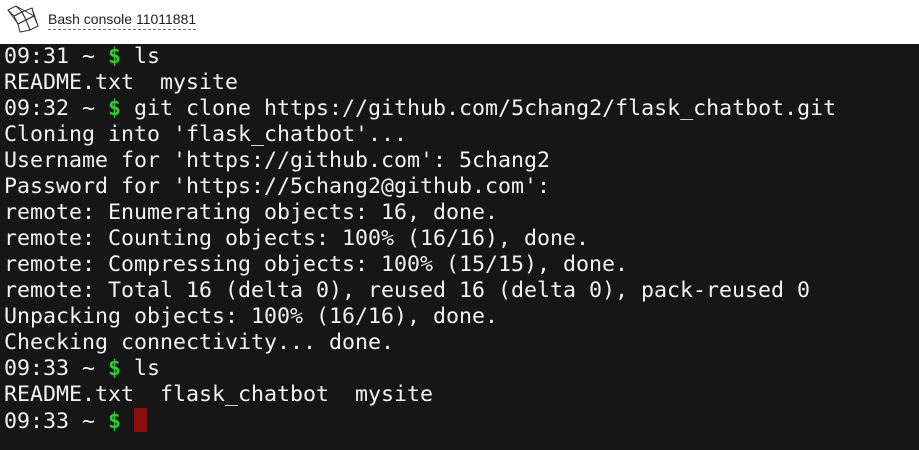  Describe the element at coordinates (121, 82) in the screenshot. I see `terminal-output-line: README.txt mysite` at that location.